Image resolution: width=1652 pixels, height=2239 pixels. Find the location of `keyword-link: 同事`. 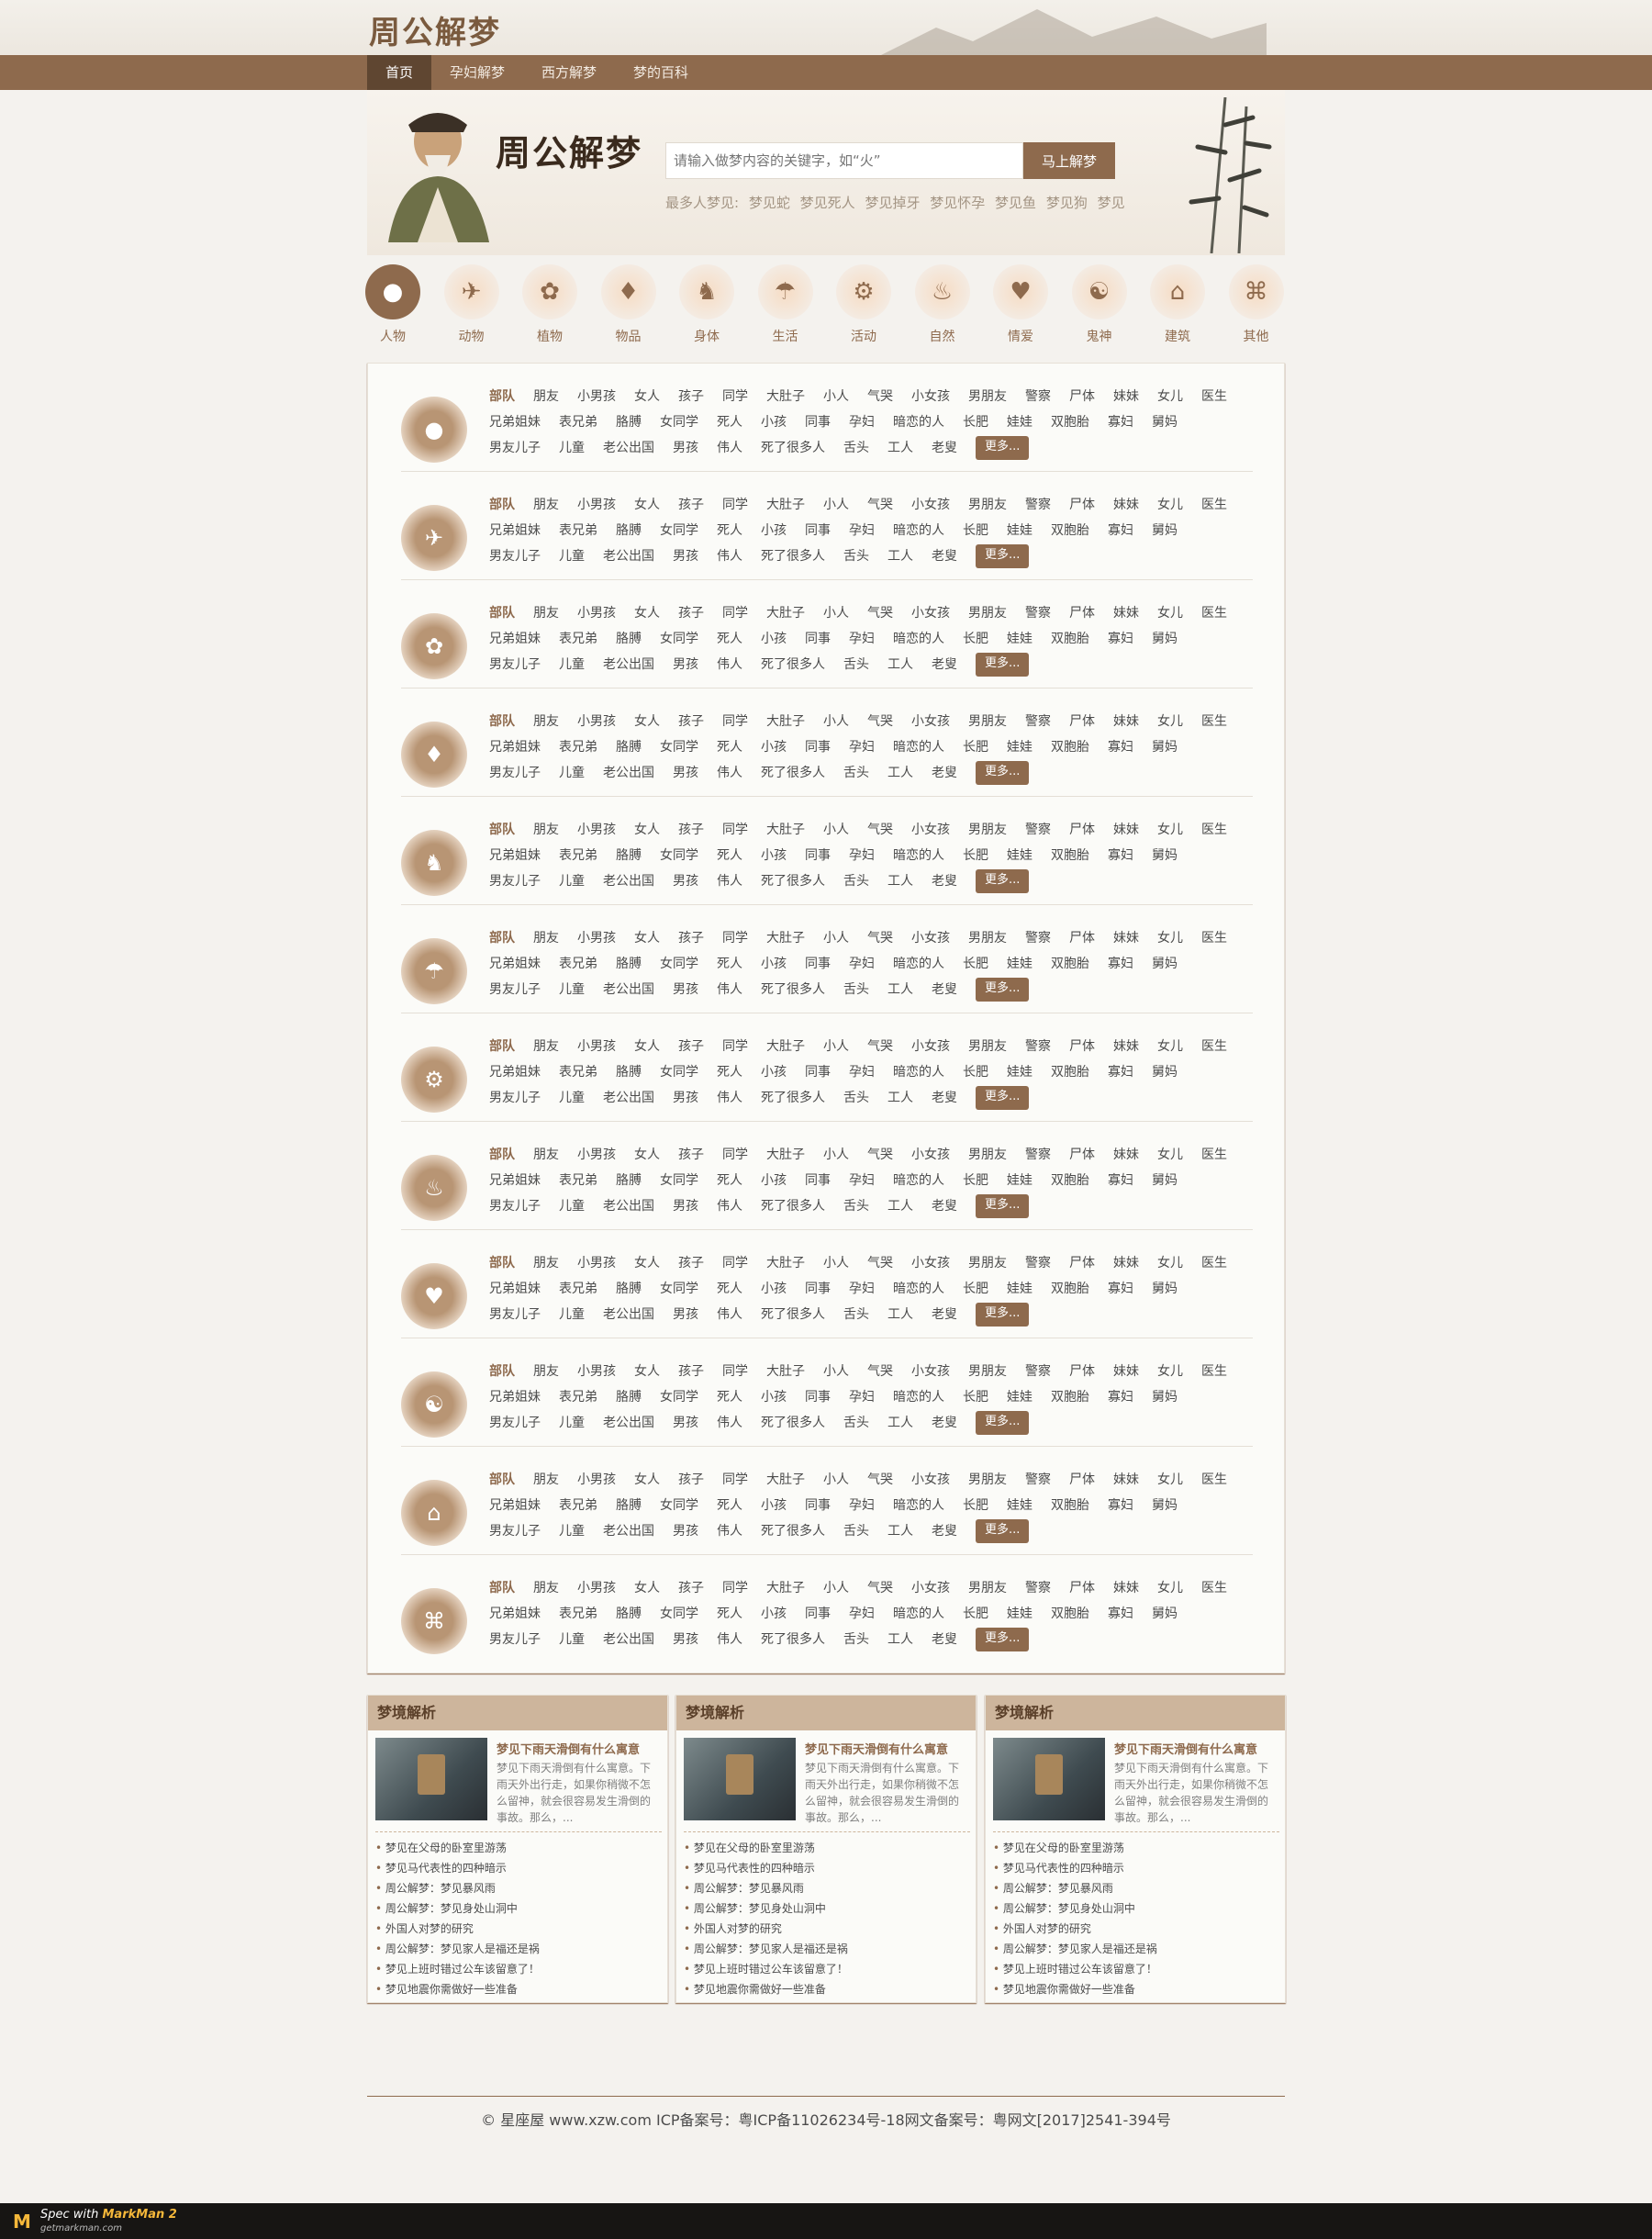

keyword-link: 同事 is located at coordinates (818, 855).